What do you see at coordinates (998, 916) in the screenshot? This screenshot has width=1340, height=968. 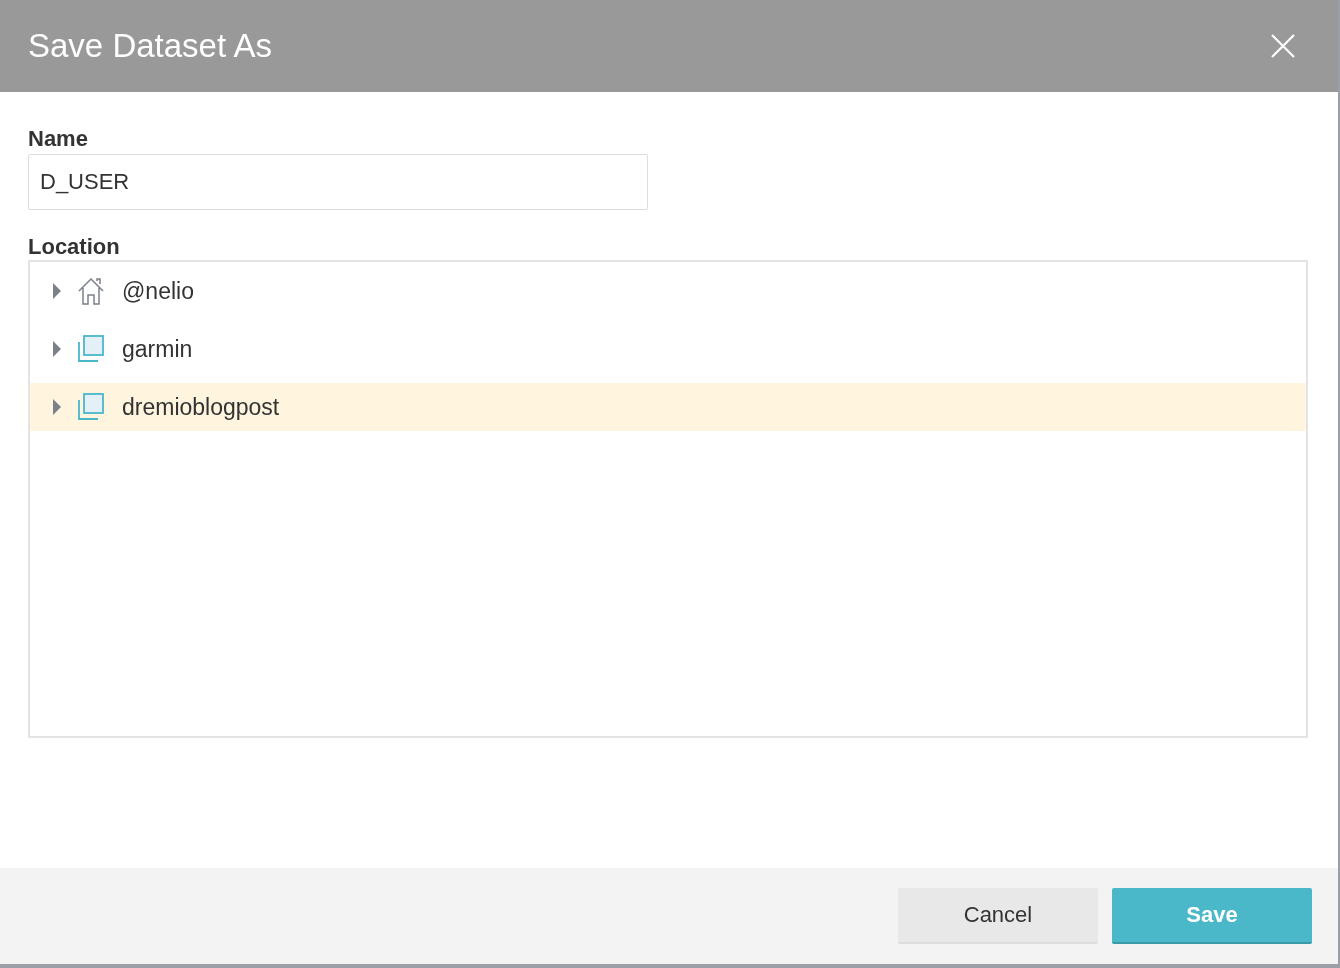 I see `cancel-button: Cancel` at bounding box center [998, 916].